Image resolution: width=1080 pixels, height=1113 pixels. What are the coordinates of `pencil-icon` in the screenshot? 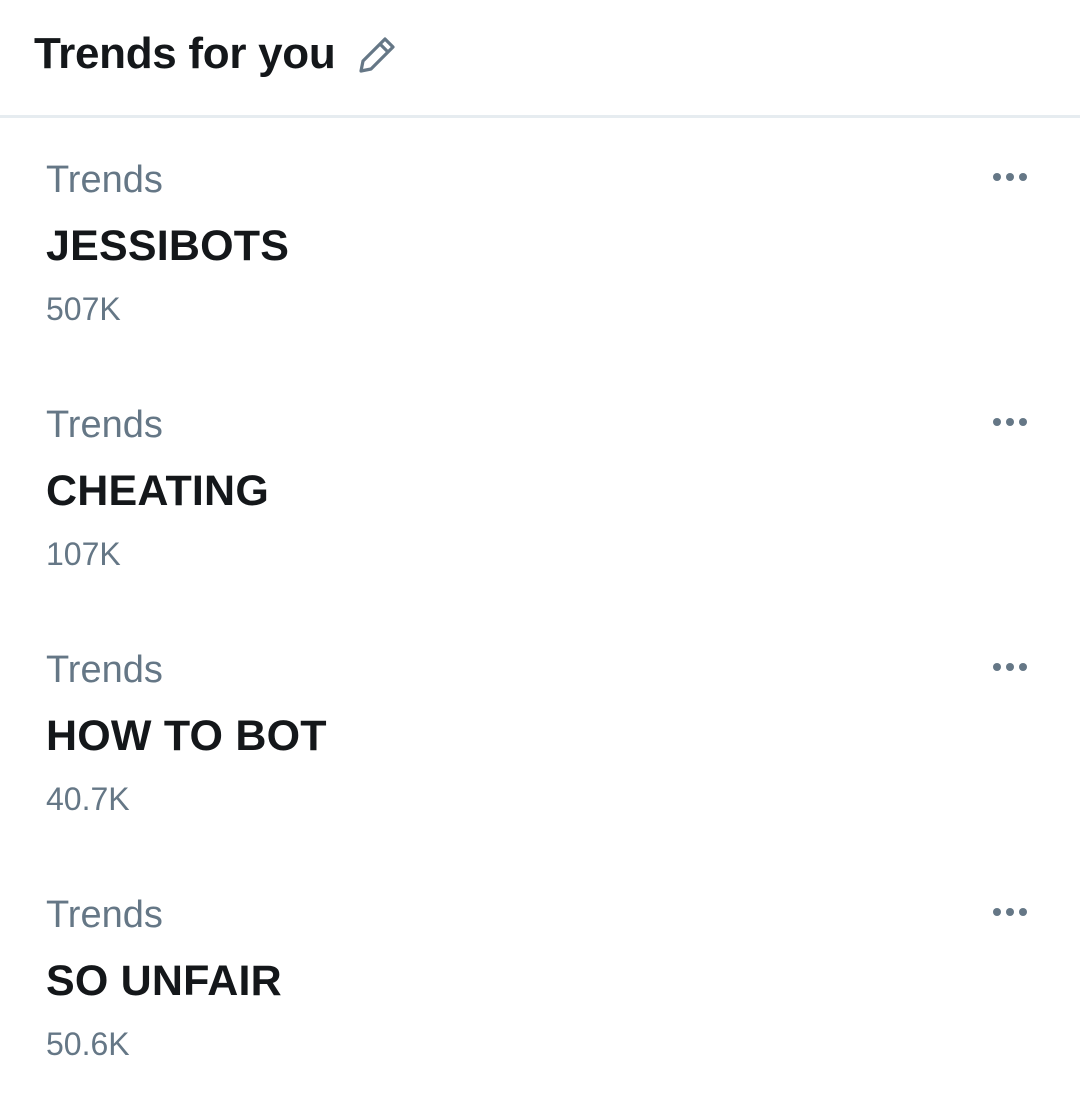 It's located at (377, 55).